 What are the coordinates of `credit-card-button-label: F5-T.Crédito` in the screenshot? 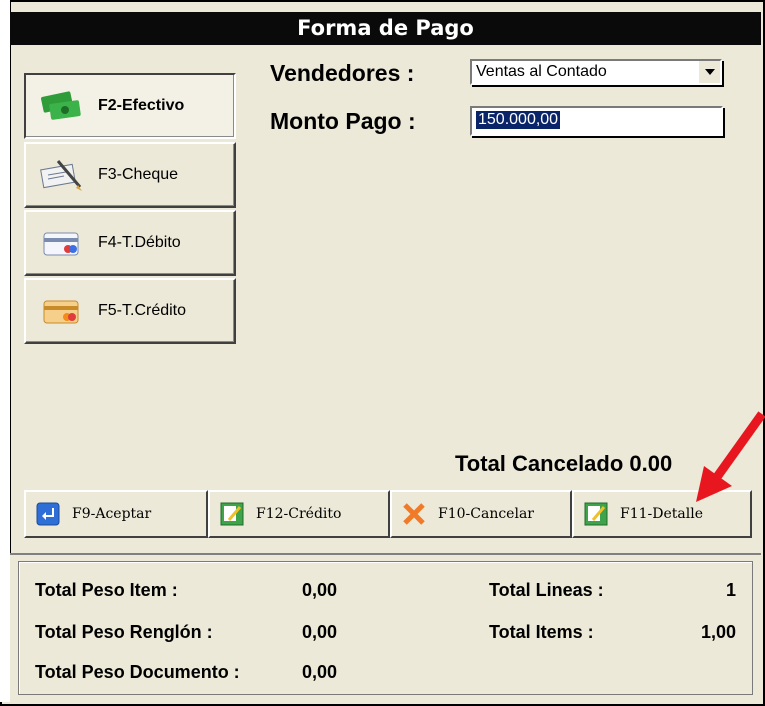 It's located at (142, 310).